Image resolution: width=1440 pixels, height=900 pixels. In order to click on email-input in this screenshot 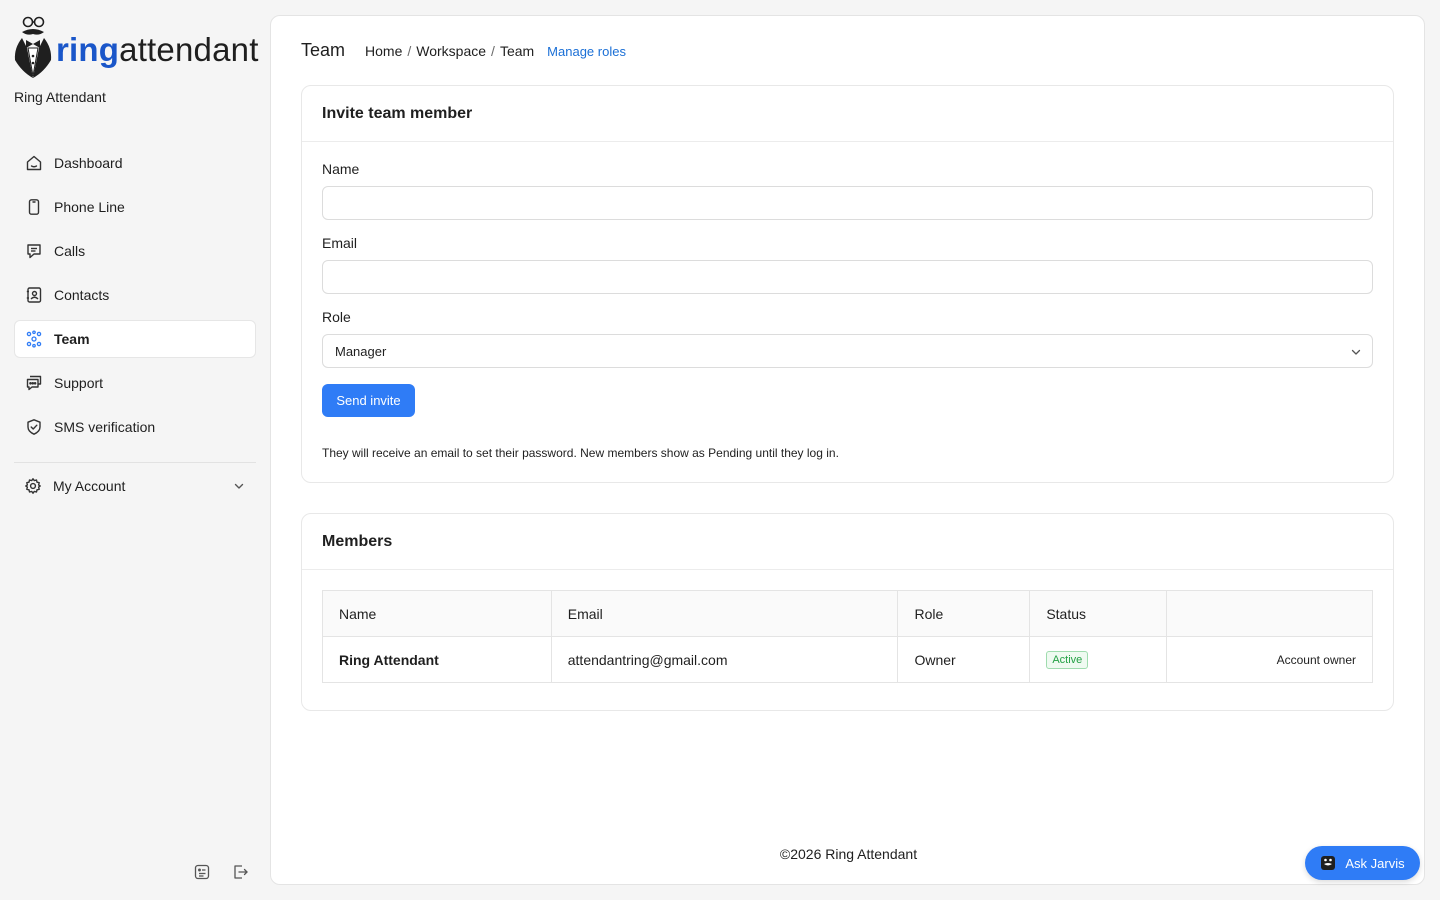, I will do `click(847, 277)`.